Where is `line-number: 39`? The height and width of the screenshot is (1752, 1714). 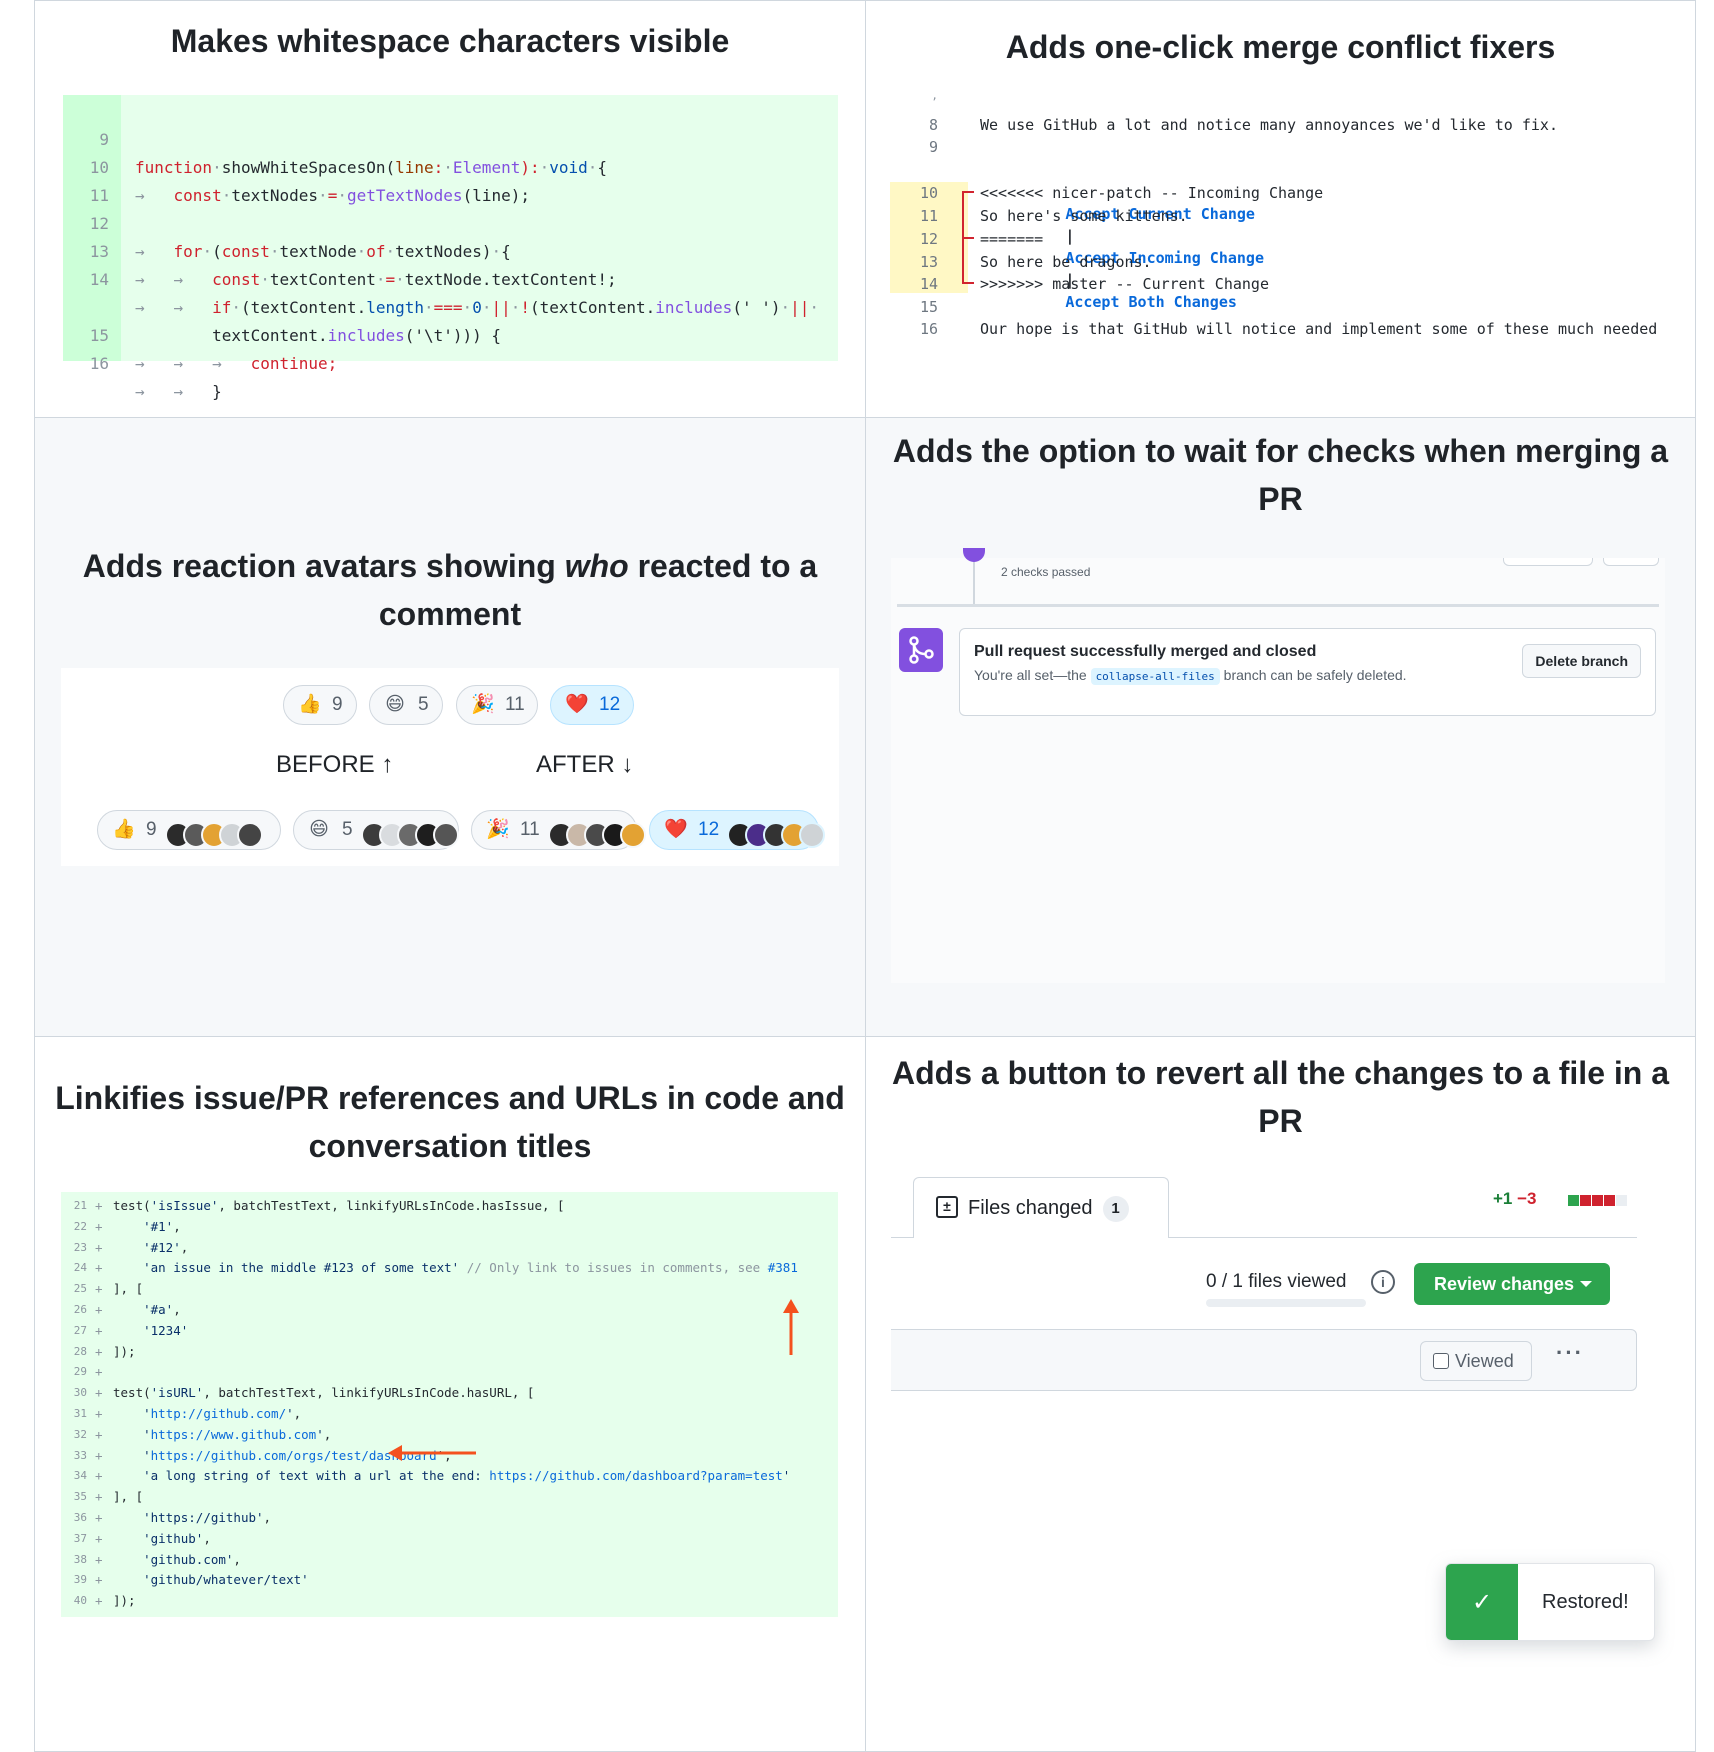 line-number: 39 is located at coordinates (80, 1580).